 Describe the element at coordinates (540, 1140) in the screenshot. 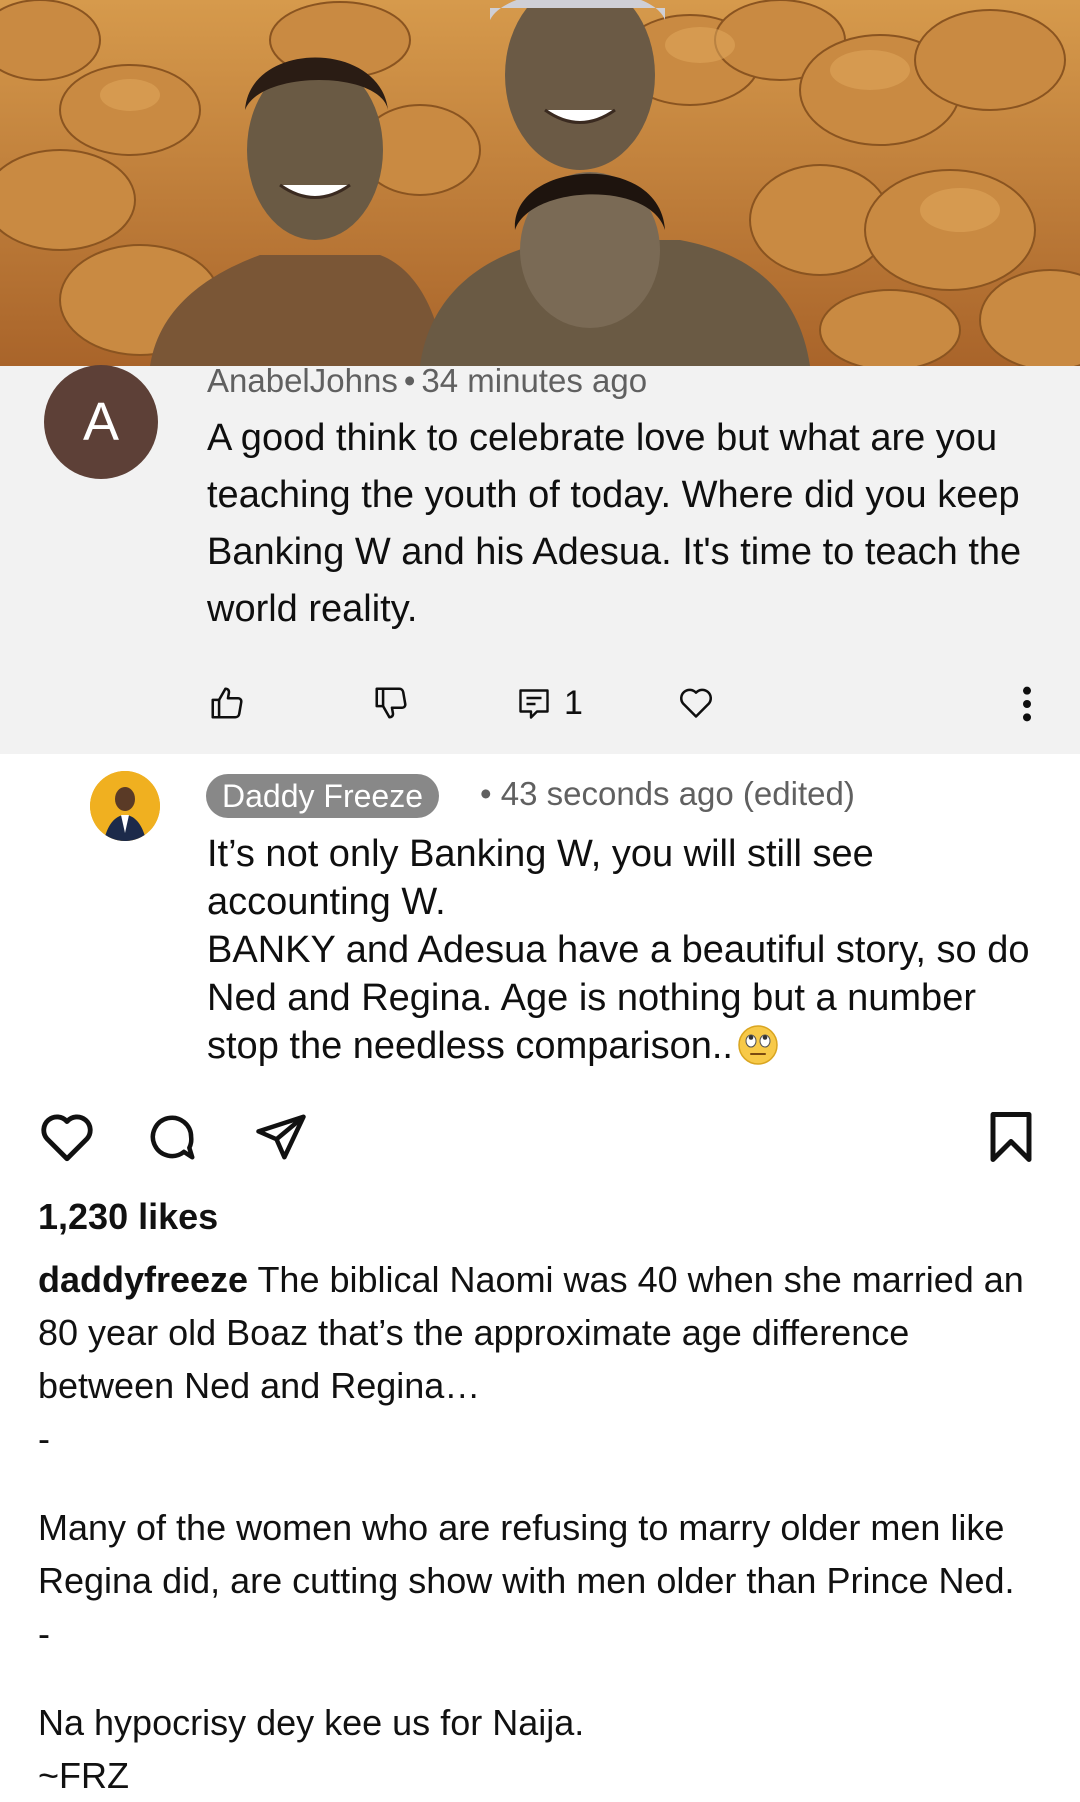

I see `post-actions` at that location.